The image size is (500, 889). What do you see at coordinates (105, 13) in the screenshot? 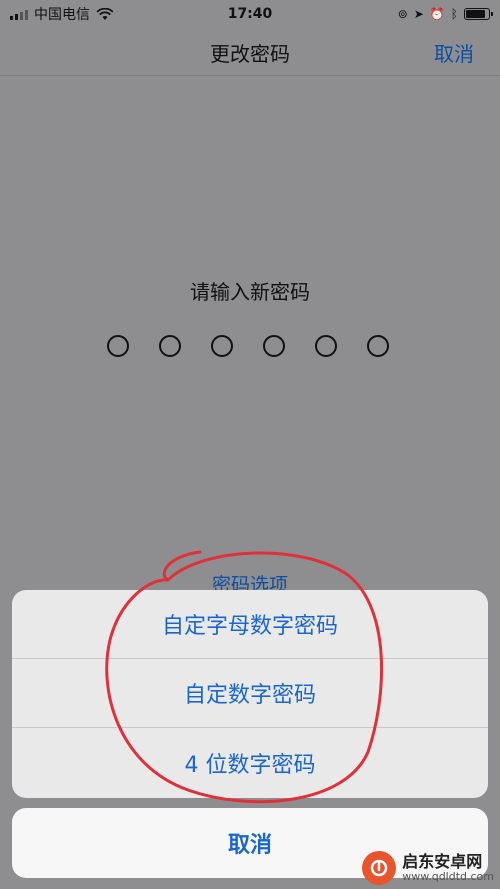
I see `wifi-icon` at bounding box center [105, 13].